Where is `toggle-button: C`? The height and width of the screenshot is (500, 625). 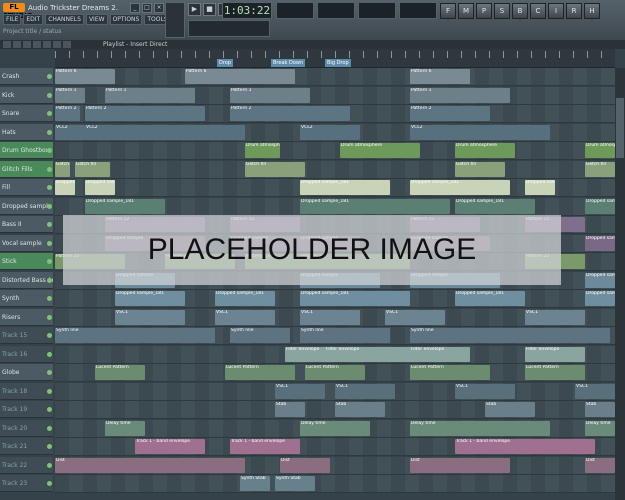
toggle-button: C is located at coordinates (538, 11).